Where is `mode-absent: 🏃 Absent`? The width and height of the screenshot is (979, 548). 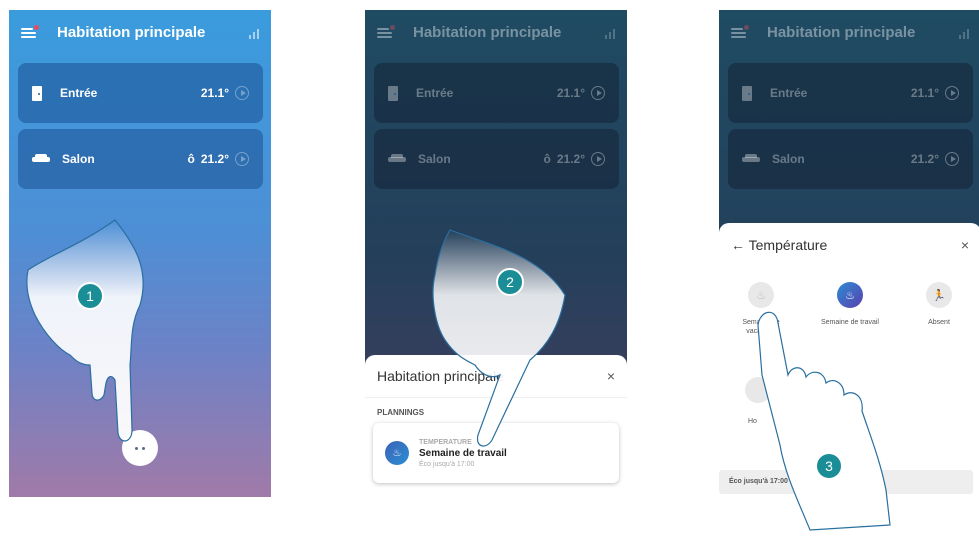 mode-absent: 🏃 Absent is located at coordinates (939, 309).